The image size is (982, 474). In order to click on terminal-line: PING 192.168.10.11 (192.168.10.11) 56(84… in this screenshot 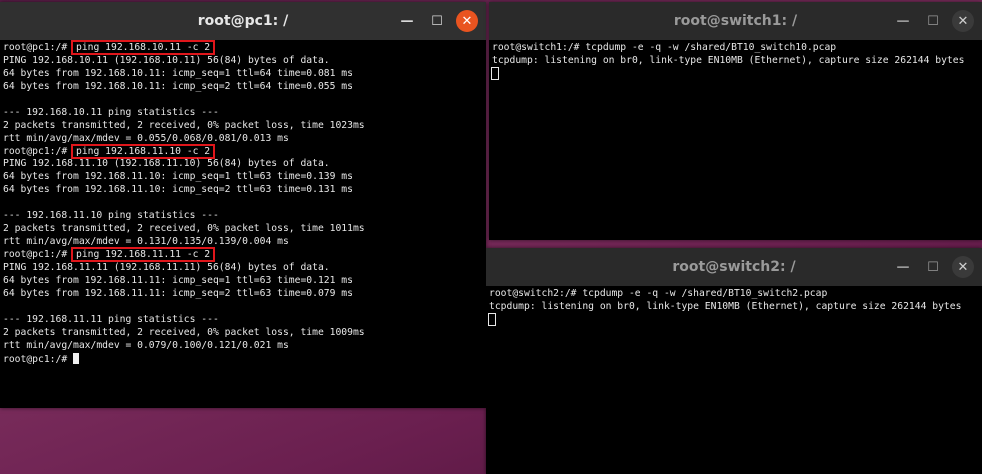, I will do `click(243, 61)`.